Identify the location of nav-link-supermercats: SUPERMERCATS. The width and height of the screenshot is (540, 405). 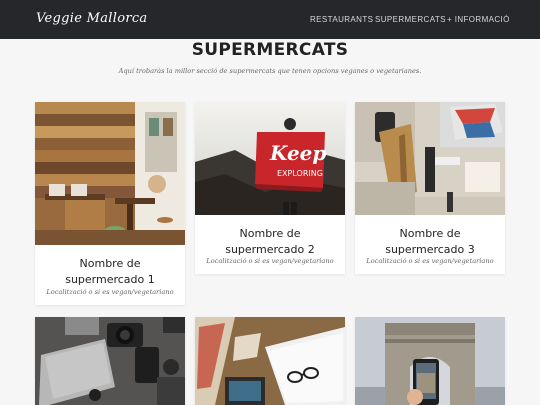
(410, 19).